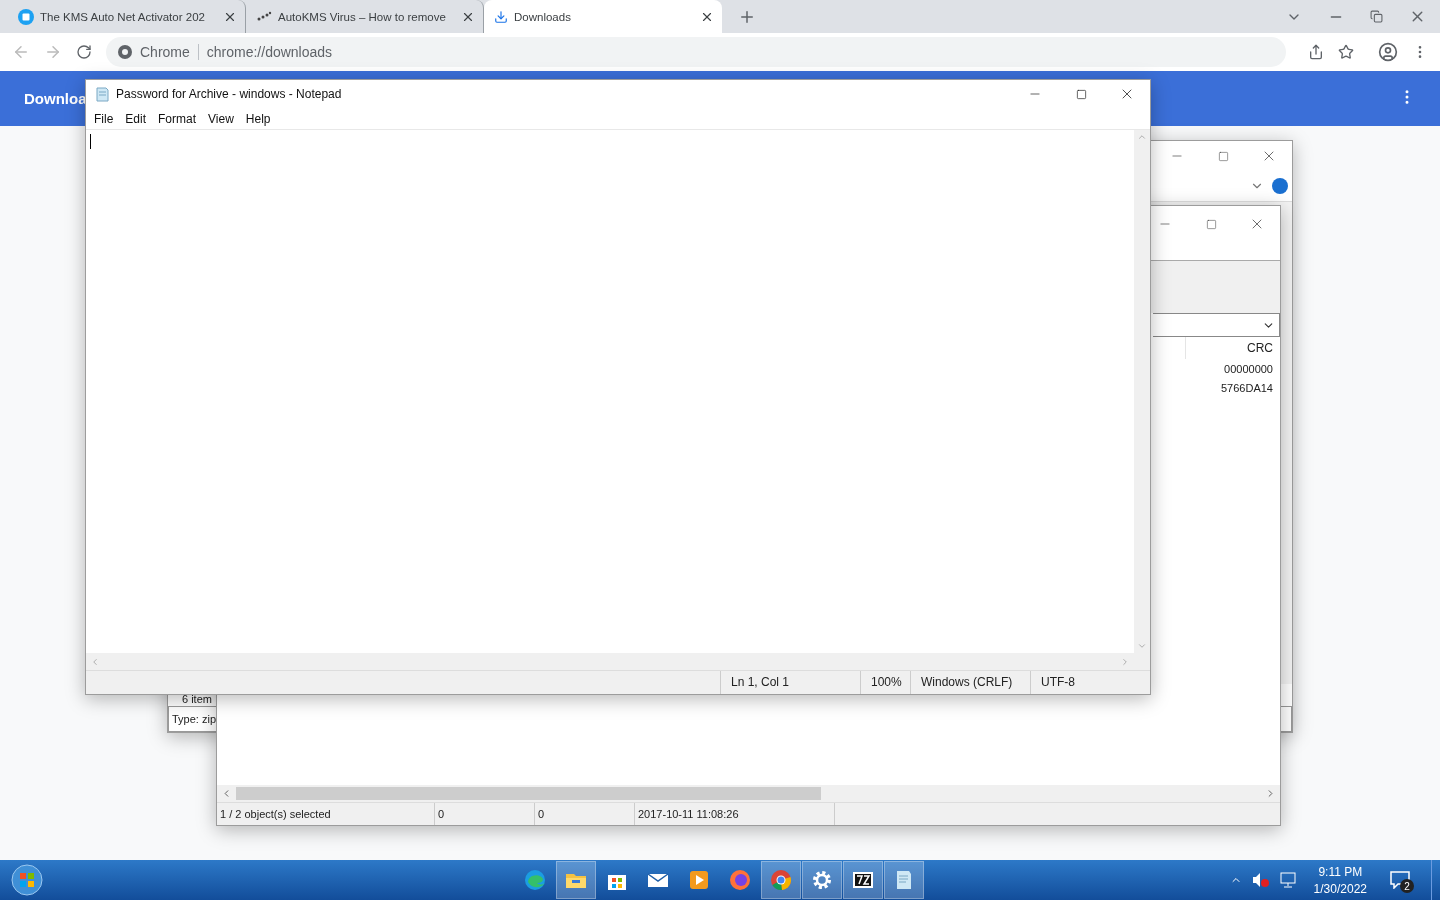 The image size is (1440, 900). Describe the element at coordinates (1080, 682) in the screenshot. I see `status-cell: UTF-8` at that location.